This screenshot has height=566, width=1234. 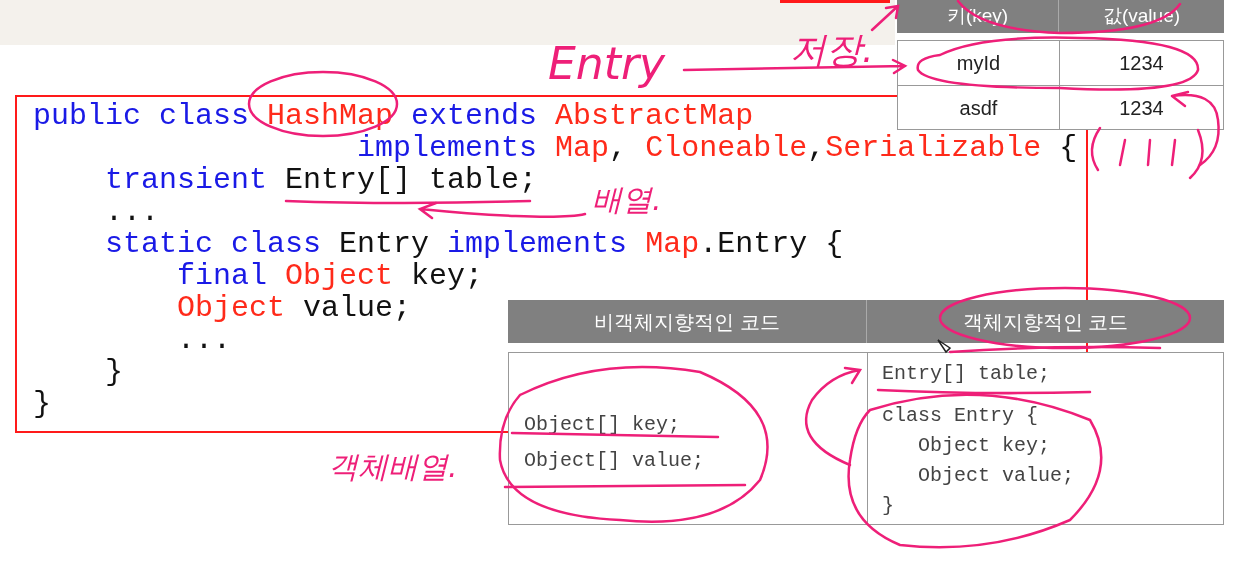 What do you see at coordinates (960, 416) in the screenshot?
I see `code-line: class Entry {` at bounding box center [960, 416].